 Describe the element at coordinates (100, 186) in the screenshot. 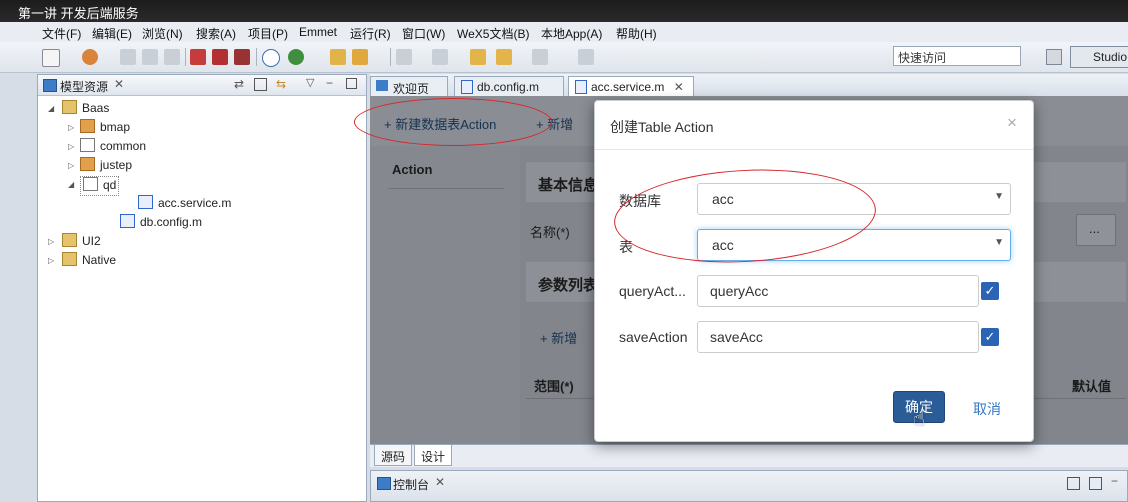

I see `tree-item-qd: qd` at that location.